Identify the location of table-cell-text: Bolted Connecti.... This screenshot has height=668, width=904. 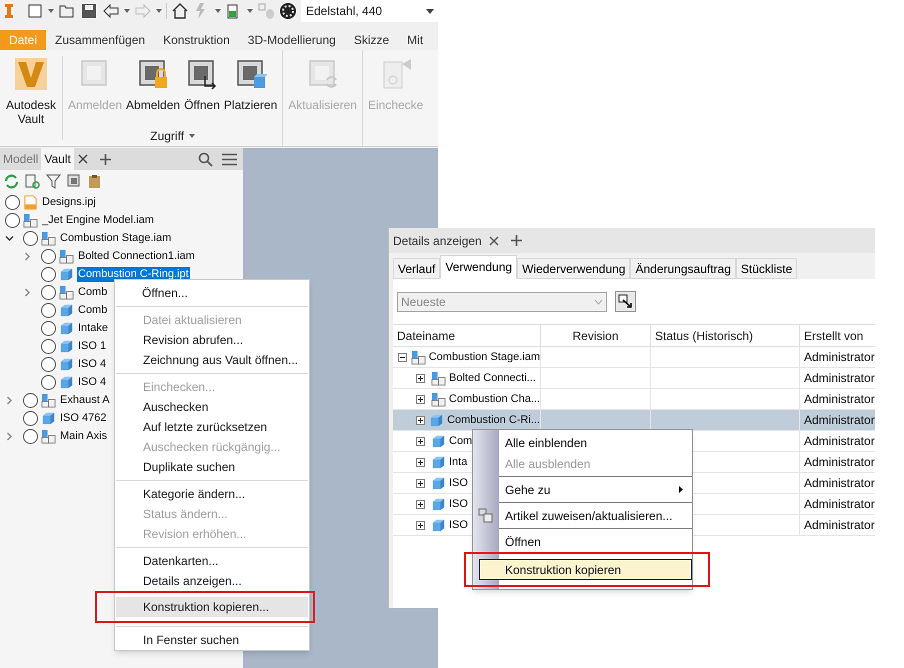
(492, 378).